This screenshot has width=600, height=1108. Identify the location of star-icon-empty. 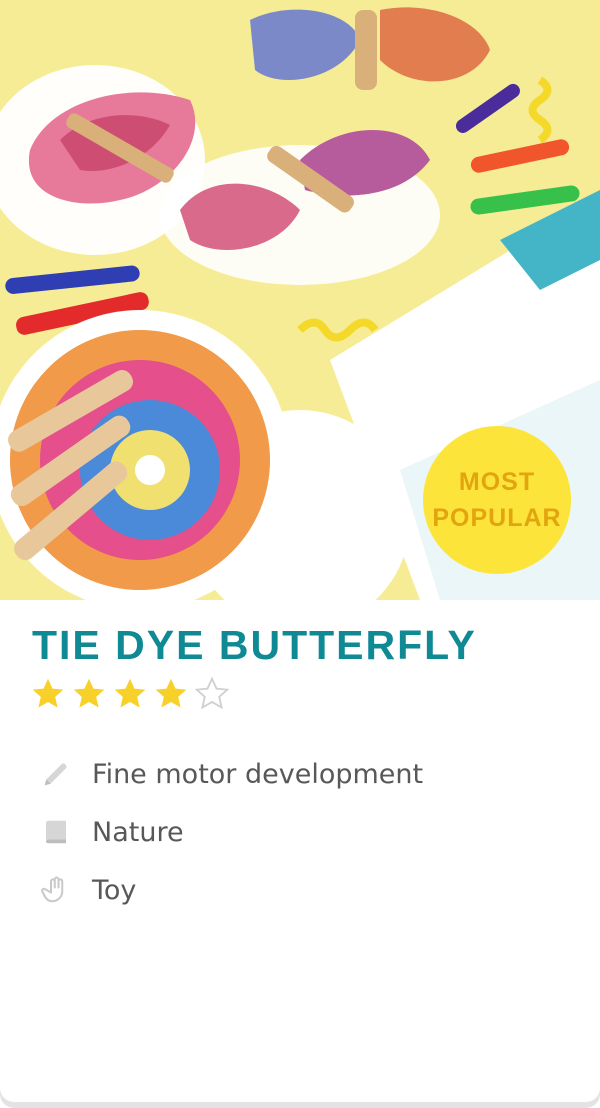
(214, 696).